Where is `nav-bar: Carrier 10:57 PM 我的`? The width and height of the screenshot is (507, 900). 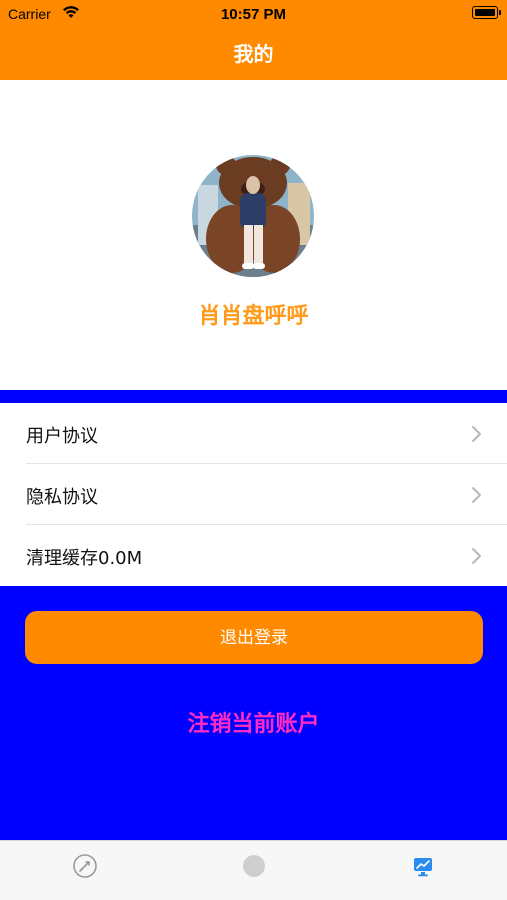
nav-bar: Carrier 10:57 PM 我的 is located at coordinates (253, 40).